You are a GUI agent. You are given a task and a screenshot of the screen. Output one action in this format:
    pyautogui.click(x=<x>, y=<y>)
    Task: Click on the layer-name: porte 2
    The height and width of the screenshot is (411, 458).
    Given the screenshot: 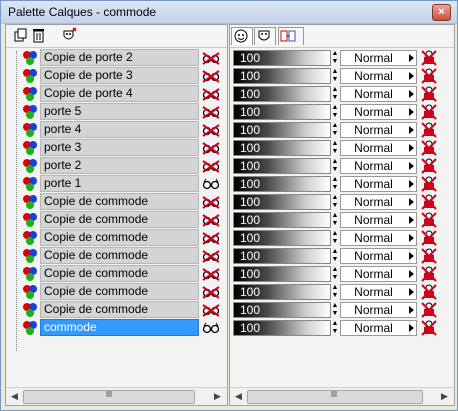 What is the action you would take?
    pyautogui.click(x=119, y=165)
    